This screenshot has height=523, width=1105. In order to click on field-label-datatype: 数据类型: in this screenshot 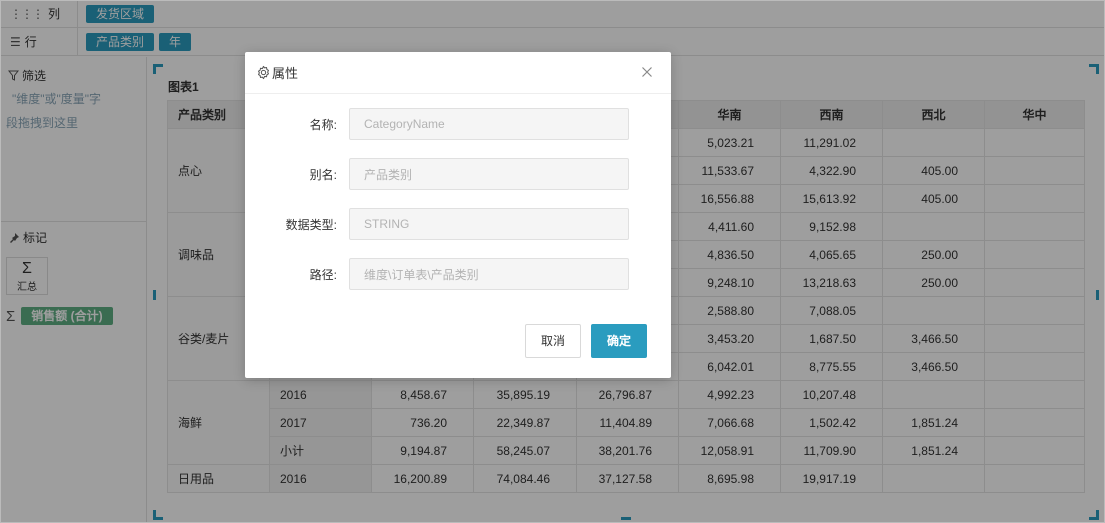, I will do `click(311, 224)`.